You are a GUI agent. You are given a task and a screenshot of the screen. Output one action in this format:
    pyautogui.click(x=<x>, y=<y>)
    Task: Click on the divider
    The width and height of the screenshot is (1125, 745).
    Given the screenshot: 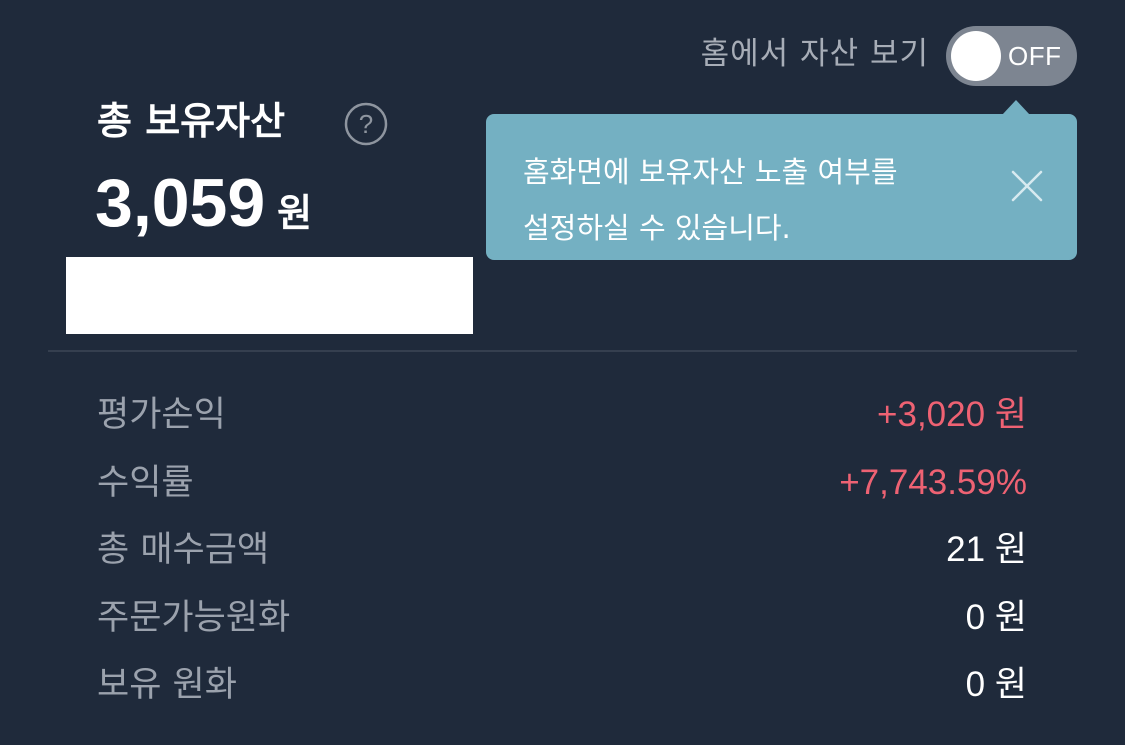 What is the action you would take?
    pyautogui.click(x=562, y=351)
    